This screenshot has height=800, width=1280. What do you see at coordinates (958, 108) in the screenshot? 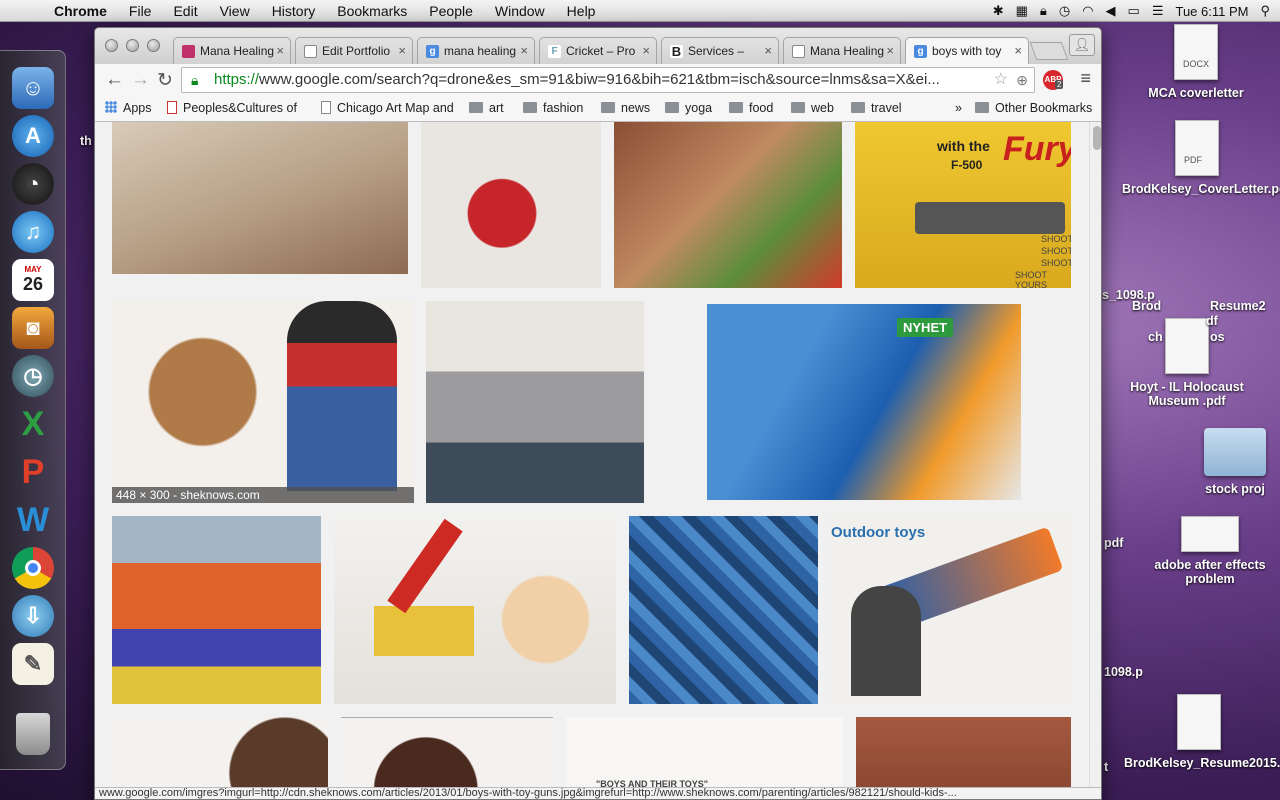
I see `bookmarks-overflow-chevron: »` at bounding box center [958, 108].